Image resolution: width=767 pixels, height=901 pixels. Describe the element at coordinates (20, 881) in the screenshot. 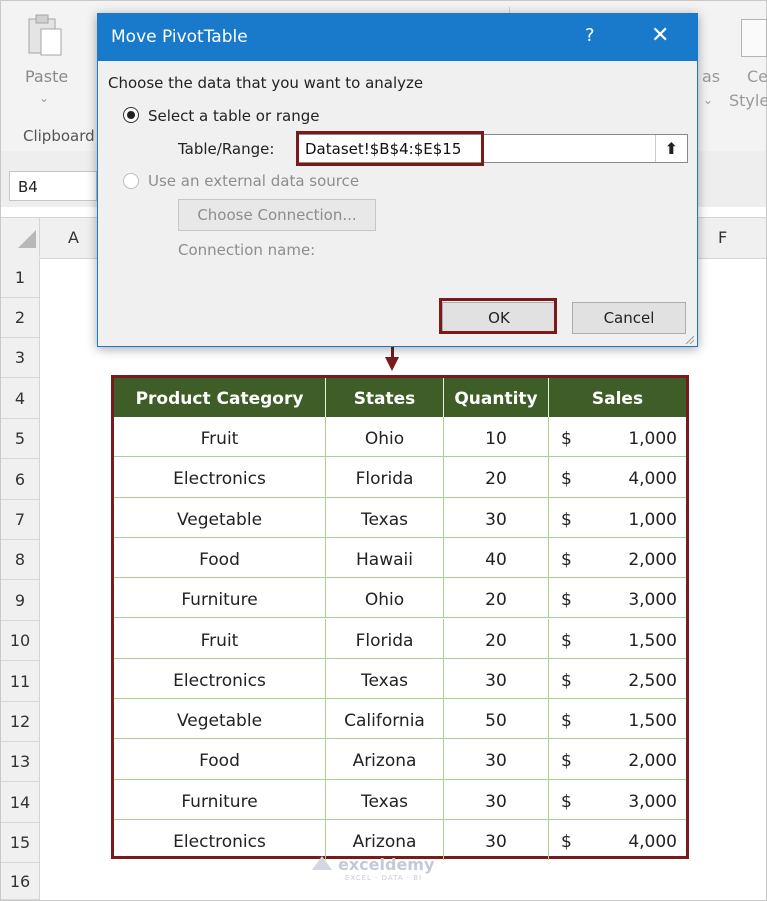

I see `row-header: 16` at that location.